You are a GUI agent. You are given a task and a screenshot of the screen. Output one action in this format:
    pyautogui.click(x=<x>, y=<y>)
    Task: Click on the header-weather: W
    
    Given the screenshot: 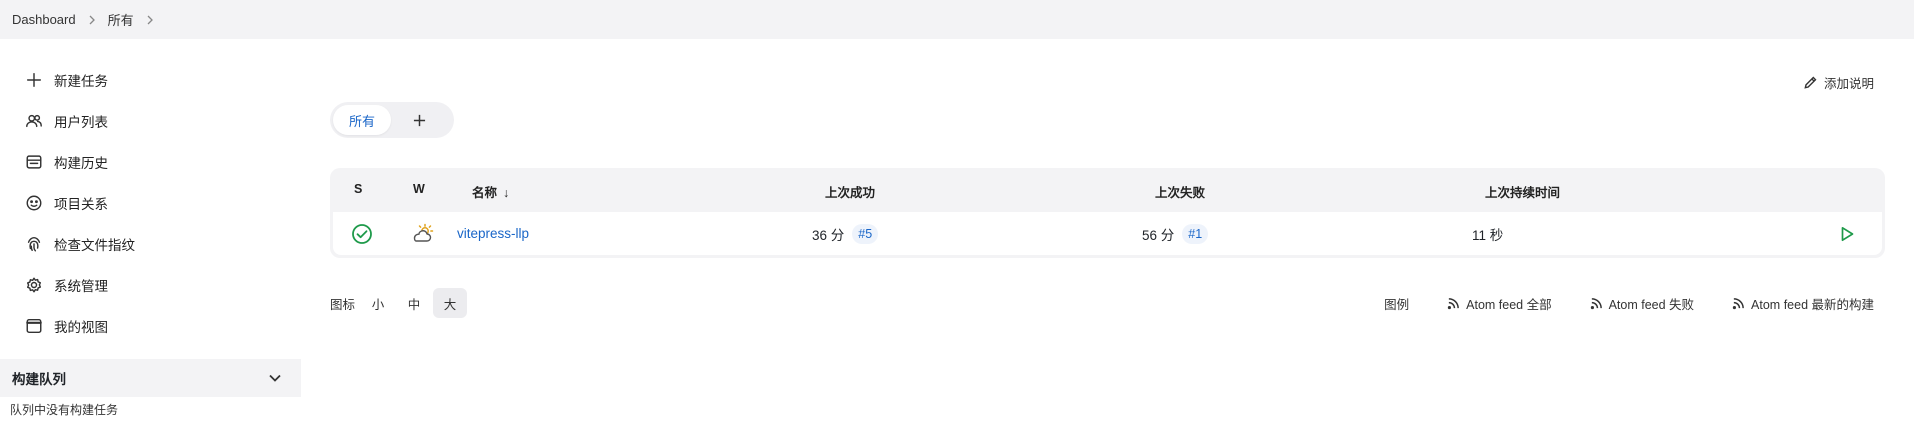 What is the action you would take?
    pyautogui.click(x=419, y=189)
    